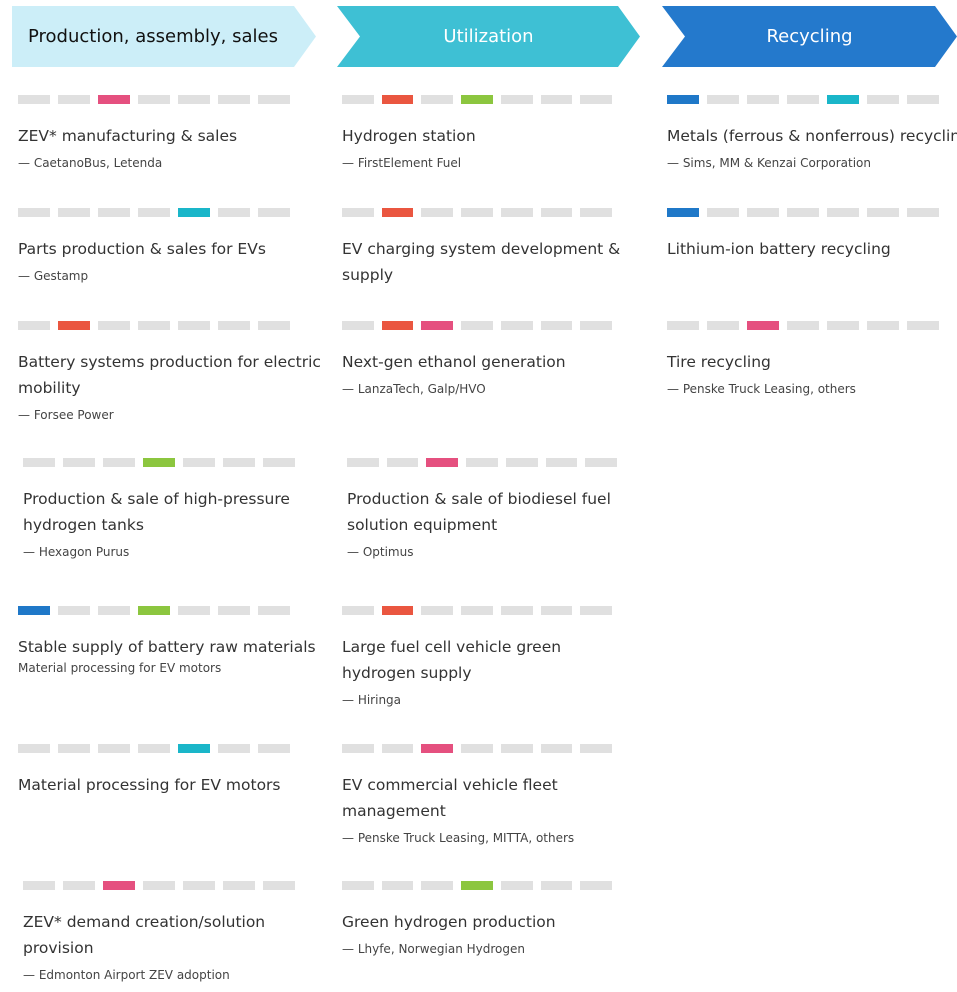  Describe the element at coordinates (407, 673) in the screenshot. I see `item-title-line: hydrogen supply` at that location.